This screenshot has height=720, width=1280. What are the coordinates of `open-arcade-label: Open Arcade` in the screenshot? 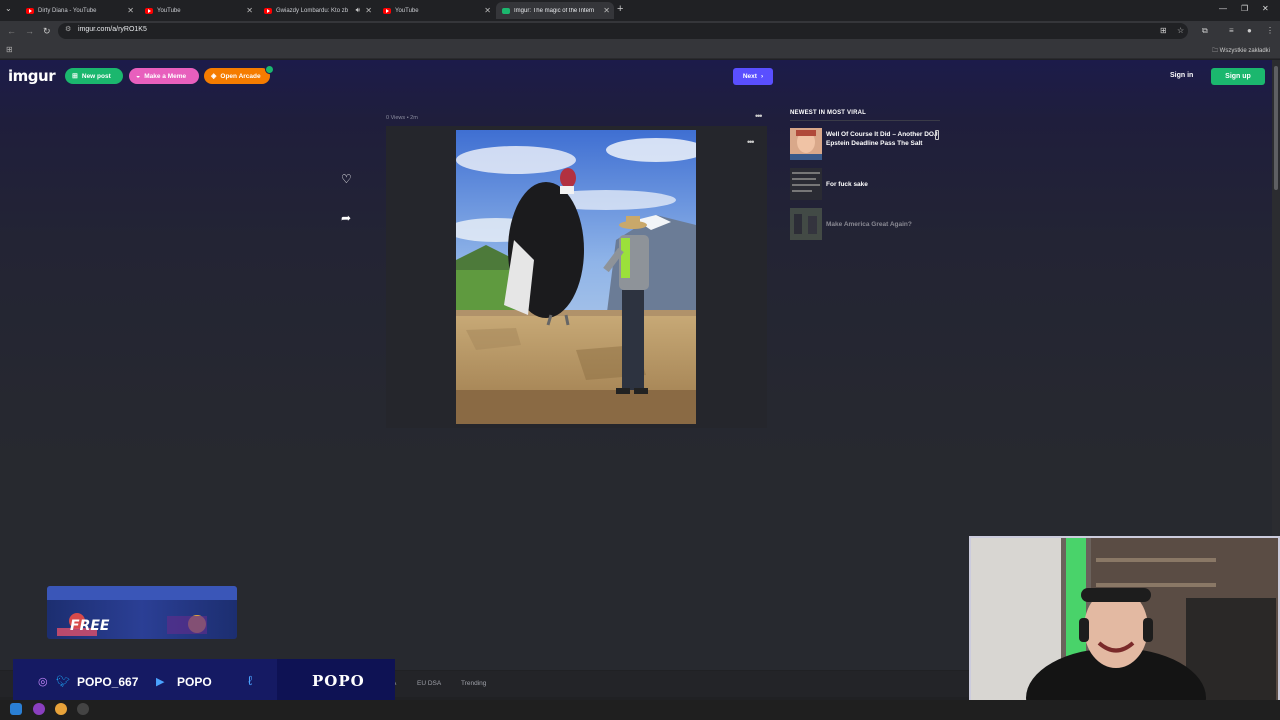 It's located at (240, 76).